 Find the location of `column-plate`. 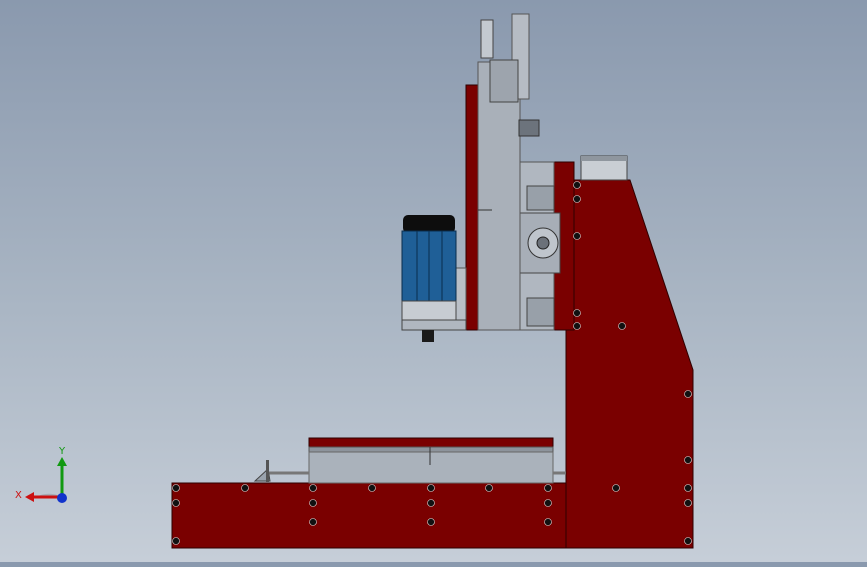

column-plate is located at coordinates (629, 364).